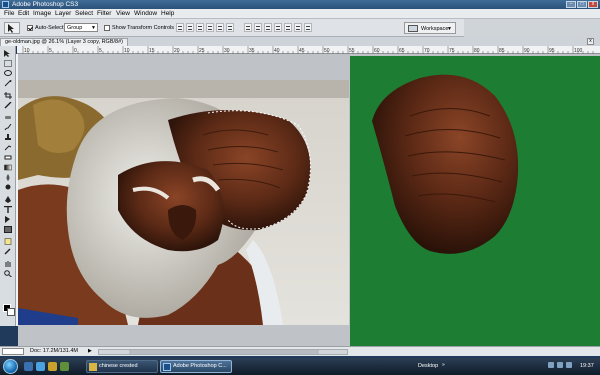 The width and height of the screenshot is (600, 375). I want to click on pen-tool-icon, so click(8, 199).